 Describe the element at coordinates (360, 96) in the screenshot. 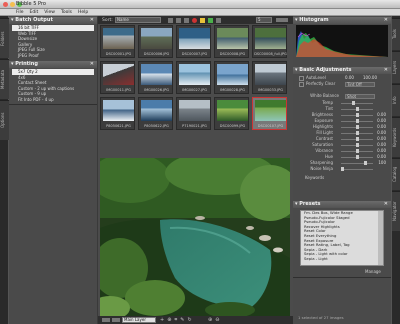

I see `white-balance-select: Shot` at that location.